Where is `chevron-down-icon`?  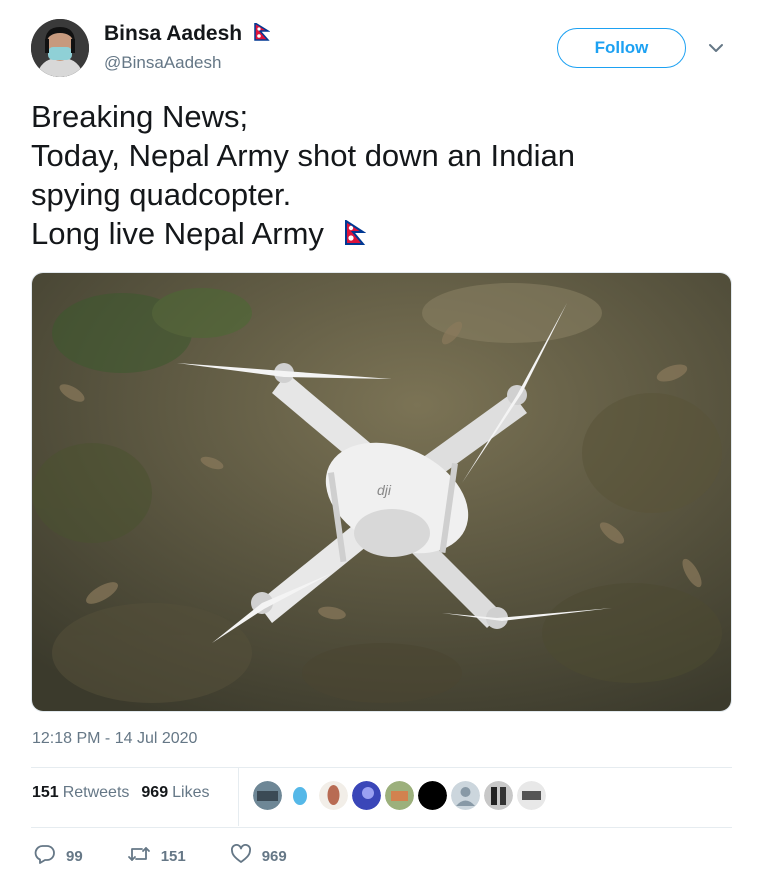 chevron-down-icon is located at coordinates (716, 50).